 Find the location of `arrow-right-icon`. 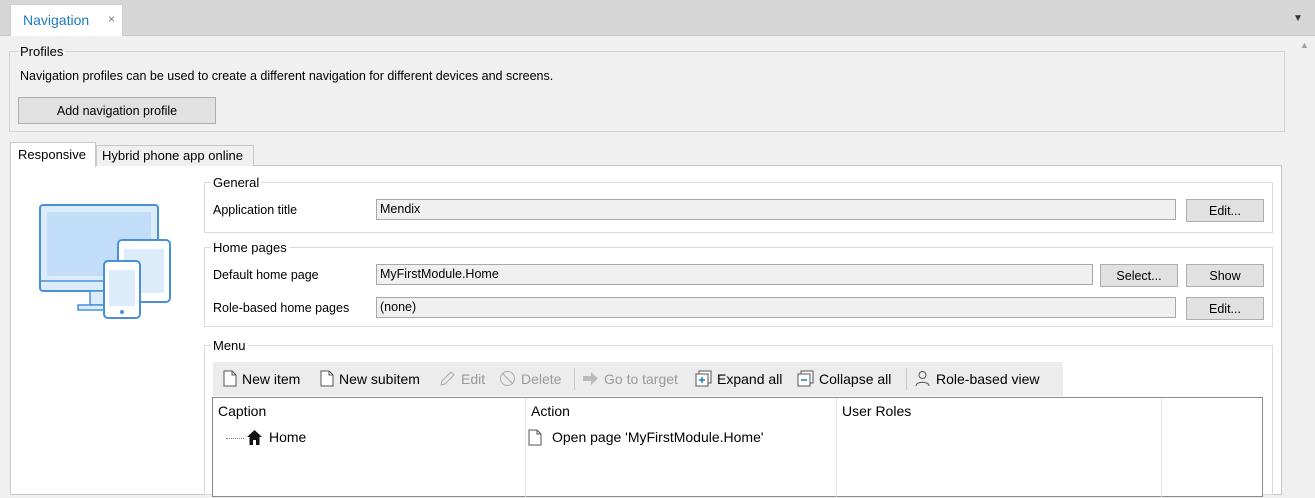

arrow-right-icon is located at coordinates (590, 378).